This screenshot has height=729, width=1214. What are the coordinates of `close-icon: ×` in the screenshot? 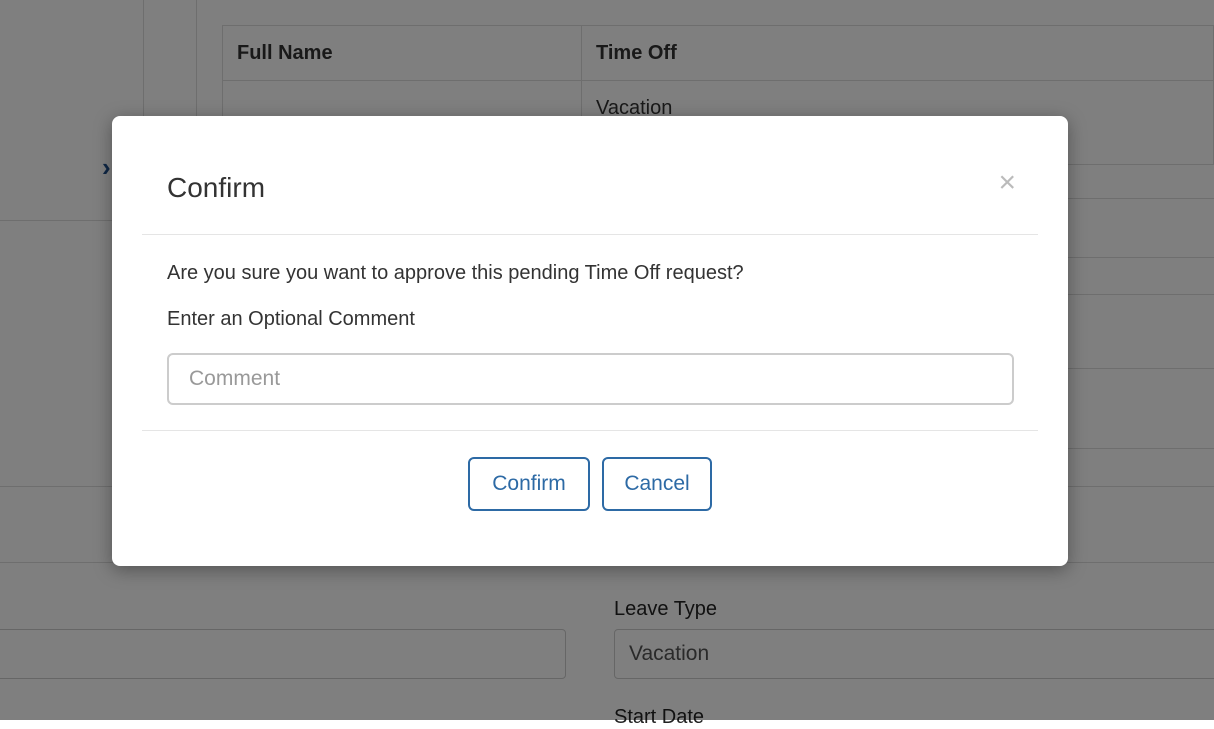 It's located at (1007, 183).